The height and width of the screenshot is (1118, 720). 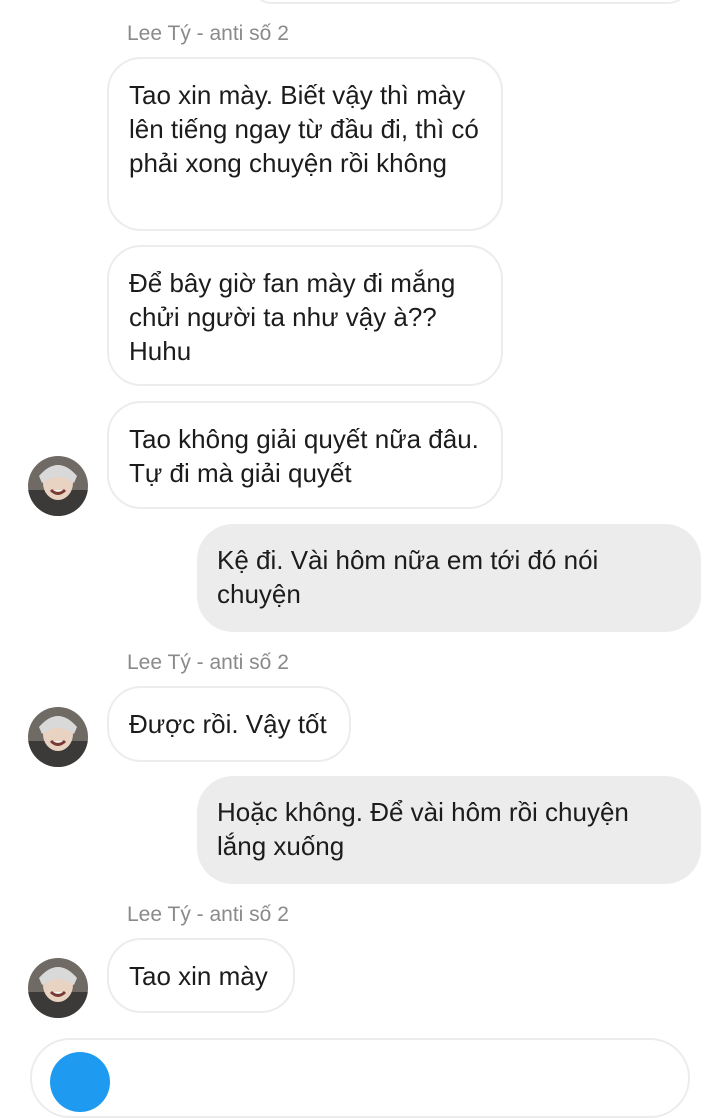 What do you see at coordinates (470, 2) in the screenshot?
I see `previous-message-bubble` at bounding box center [470, 2].